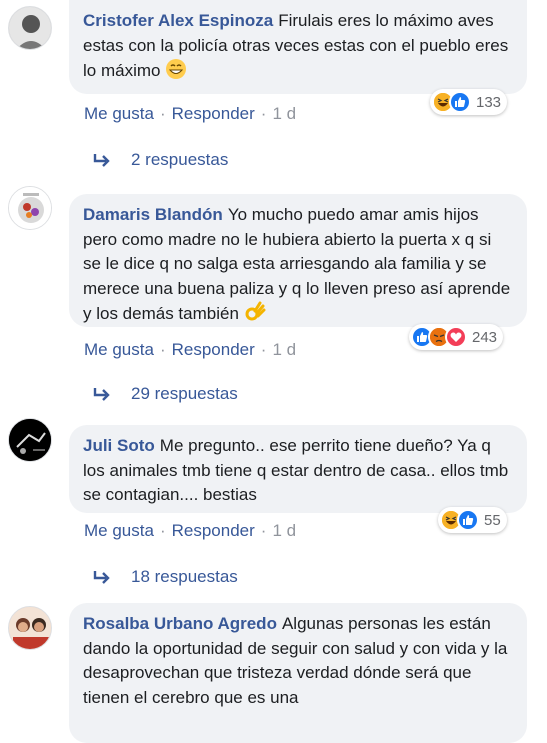 This screenshot has width=547, height=743. What do you see at coordinates (485, 337) in the screenshot?
I see `reaction-count: 243` at bounding box center [485, 337].